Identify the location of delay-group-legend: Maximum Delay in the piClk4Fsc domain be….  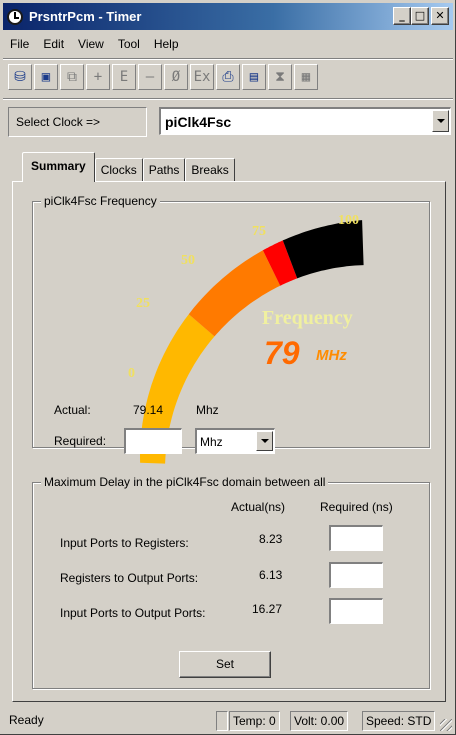
(185, 482).